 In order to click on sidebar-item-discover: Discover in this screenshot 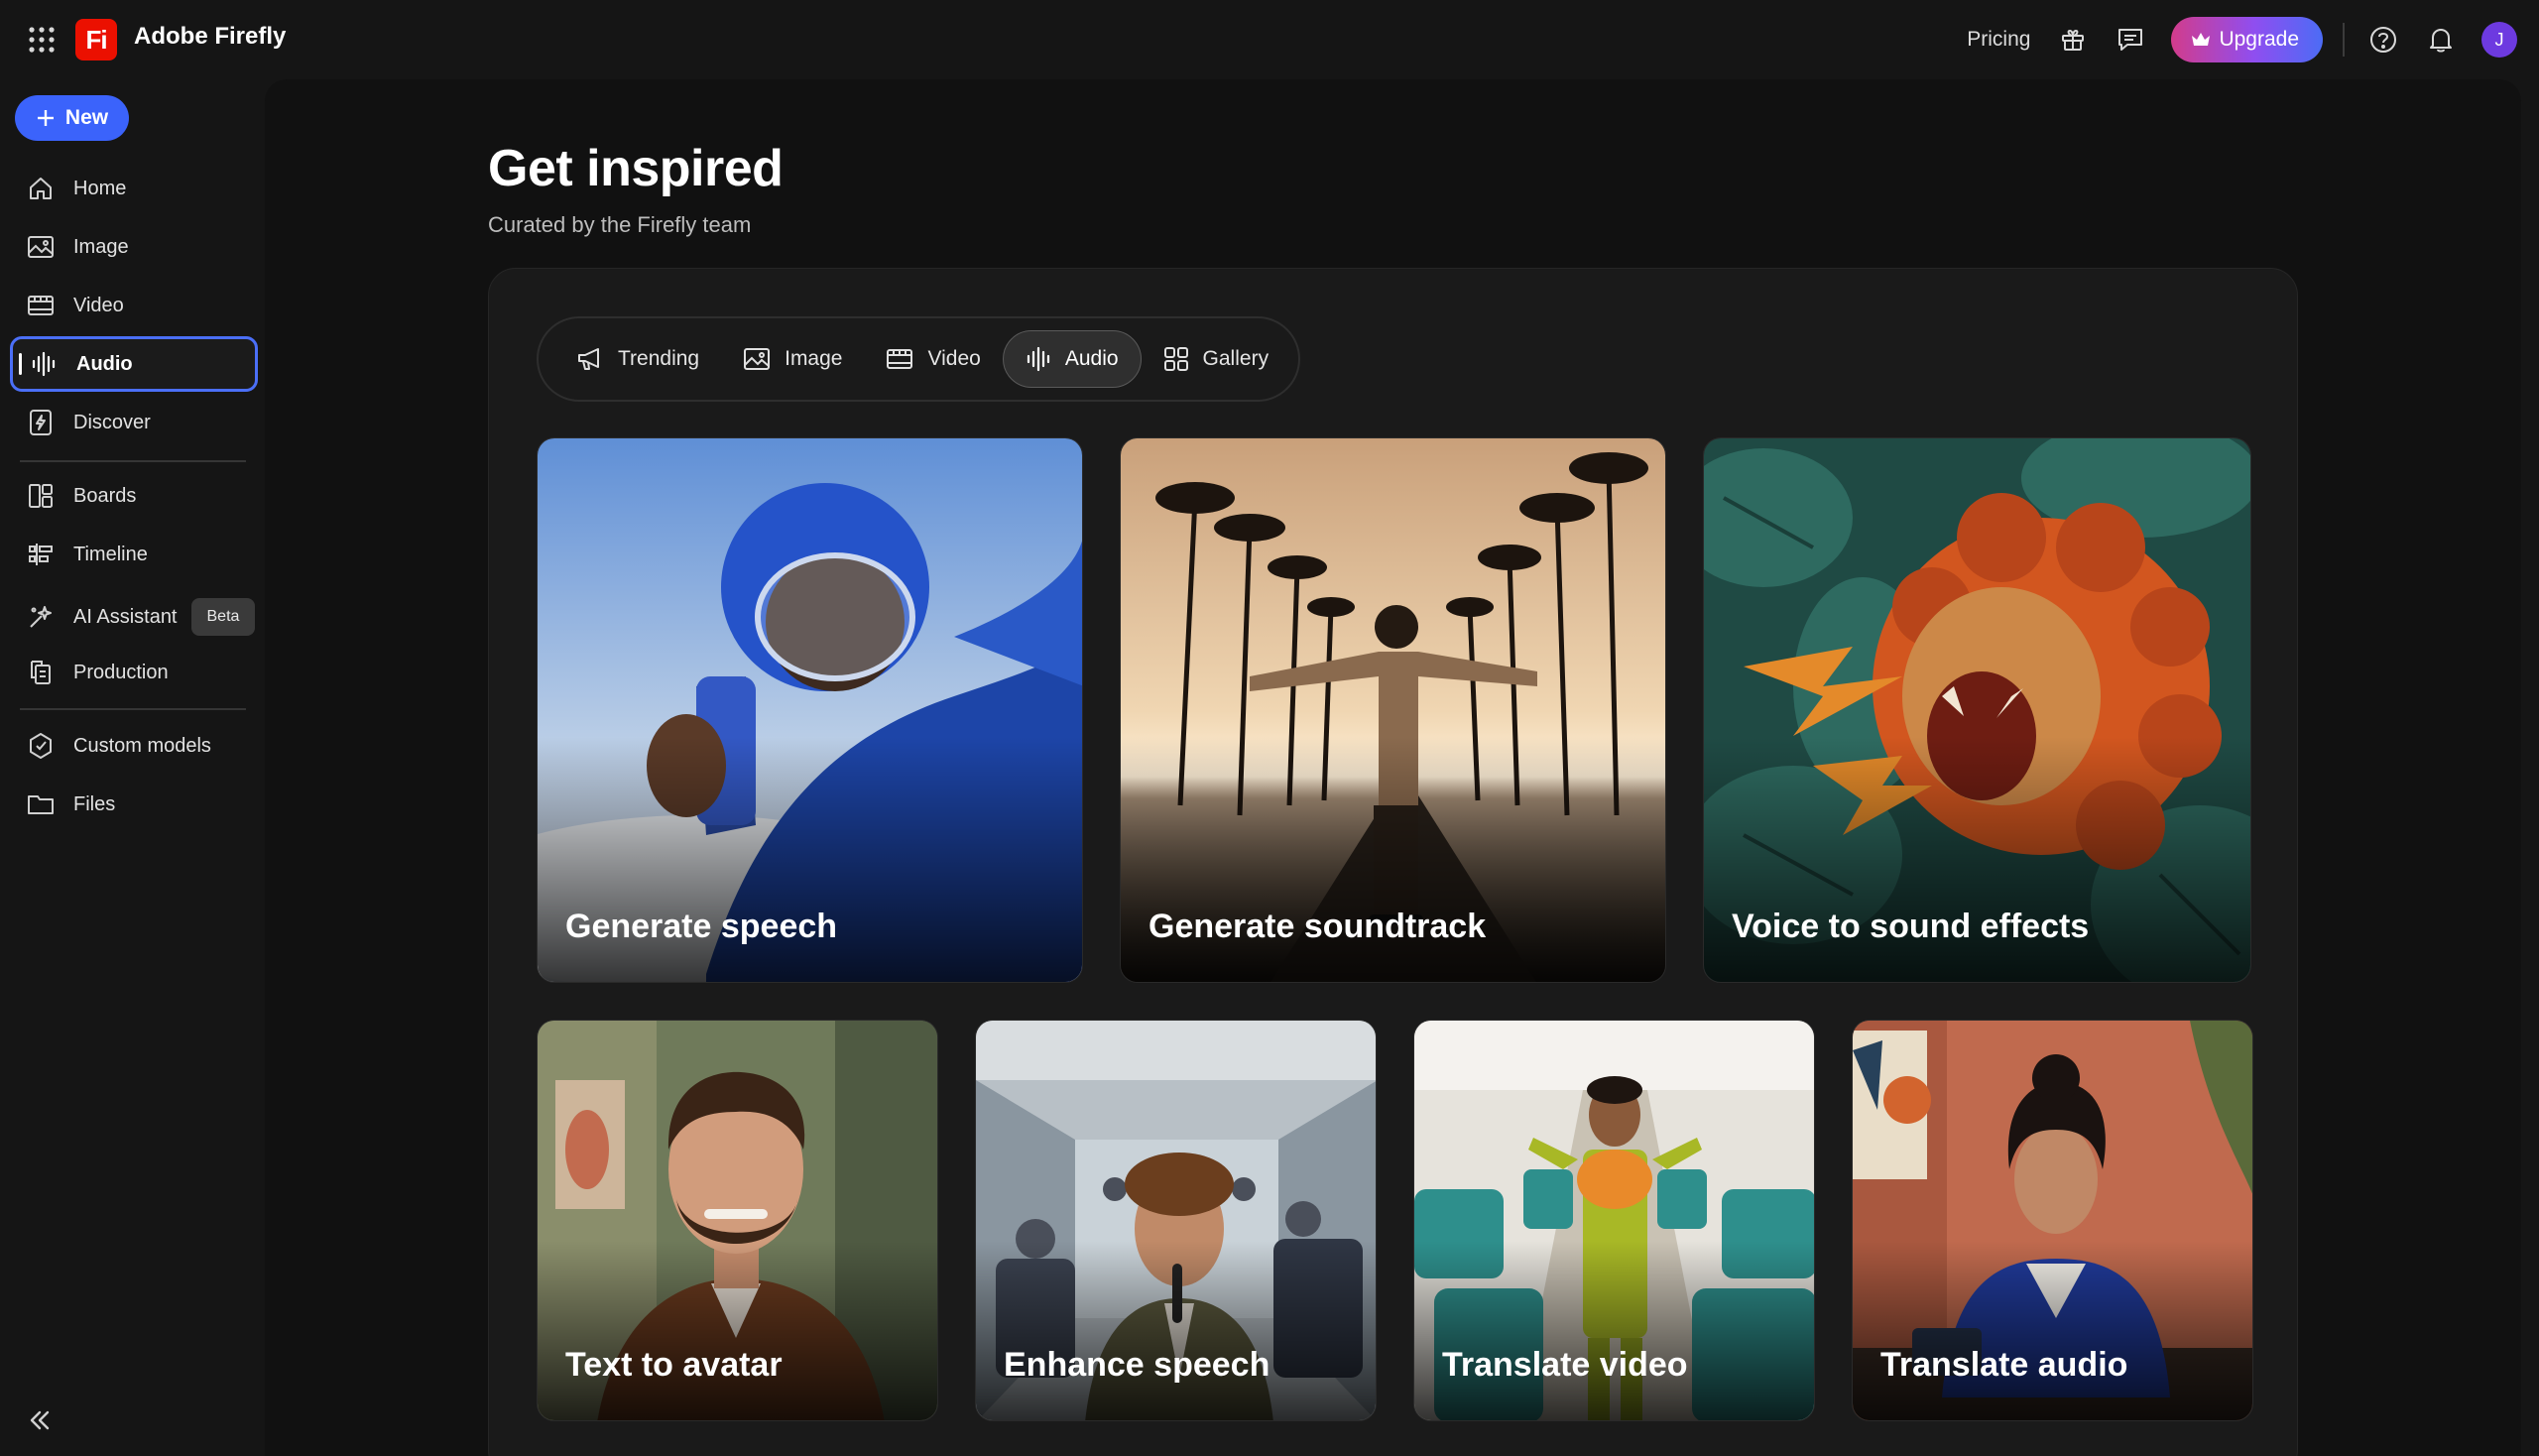, I will do `click(134, 422)`.